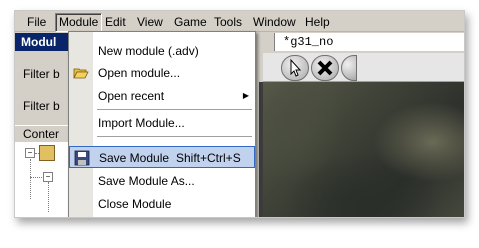  What do you see at coordinates (135, 204) in the screenshot?
I see `menu-item-label: Close Module` at bounding box center [135, 204].